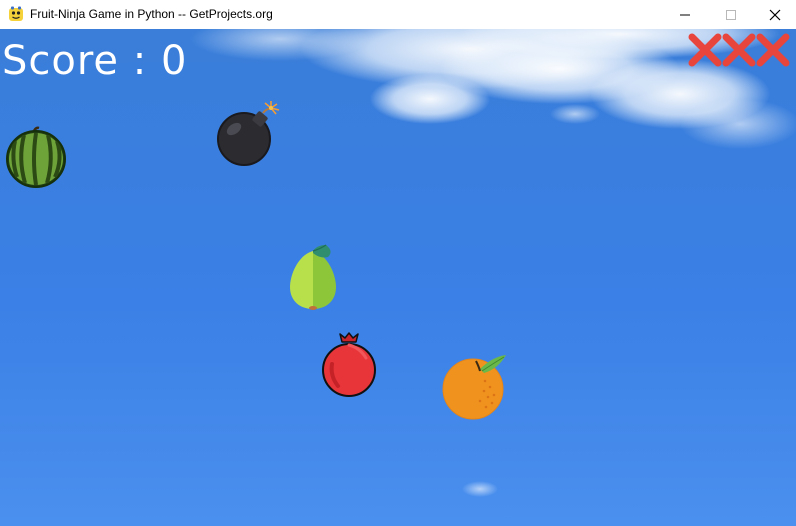 Image resolution: width=796 pixels, height=526 pixels. I want to click on minimize-icon, so click(685, 14).